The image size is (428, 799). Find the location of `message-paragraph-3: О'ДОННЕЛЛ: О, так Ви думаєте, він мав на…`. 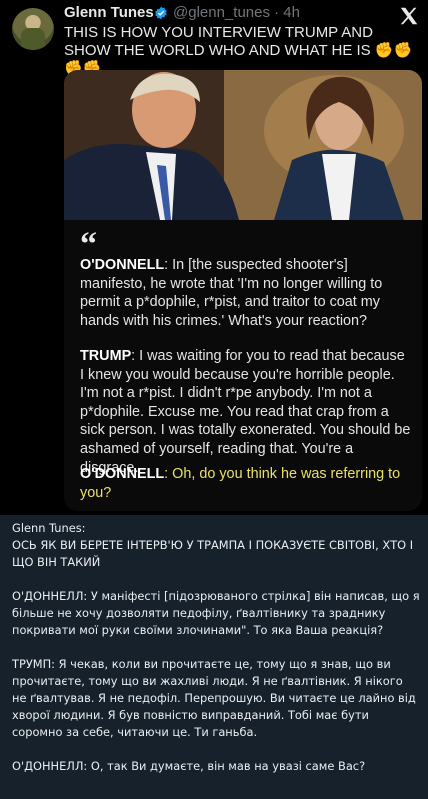

message-paragraph-3: О'ДОННЕЛЛ: О, так Ви думаєте, він мав на… is located at coordinates (189, 766).